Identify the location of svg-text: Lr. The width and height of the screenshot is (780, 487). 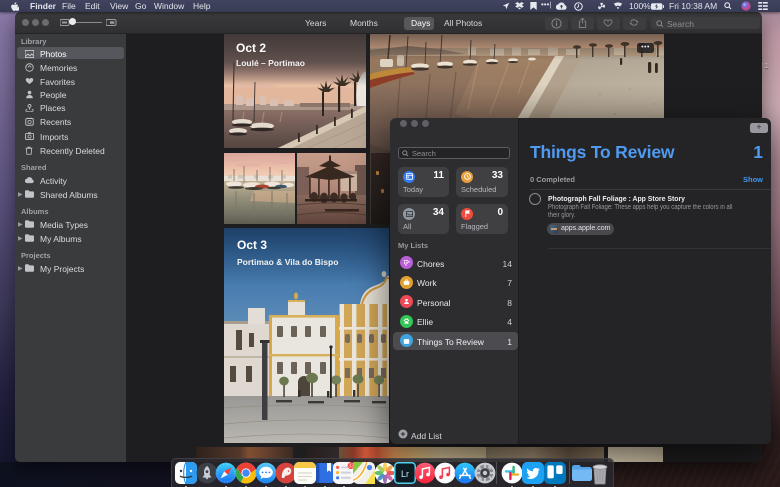
(405, 474).